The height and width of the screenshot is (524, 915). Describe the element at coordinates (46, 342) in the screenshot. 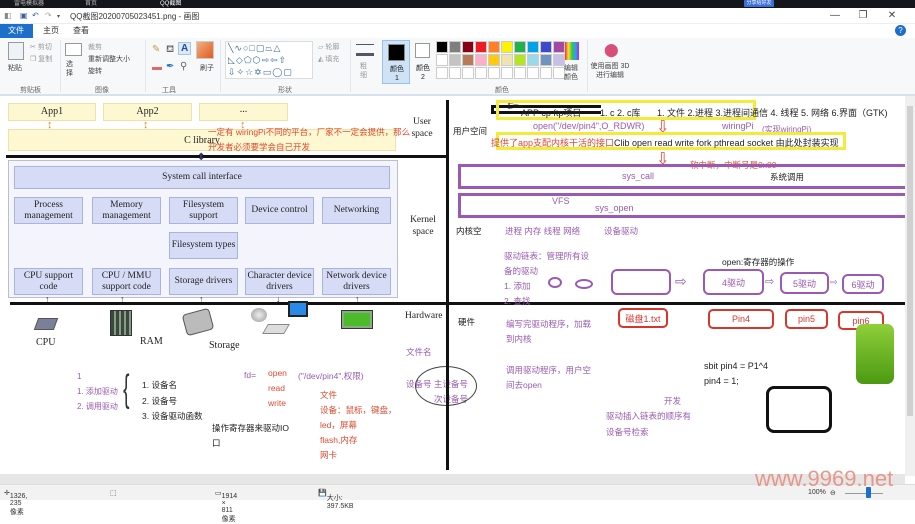

I see `cpu-label: CPU` at that location.